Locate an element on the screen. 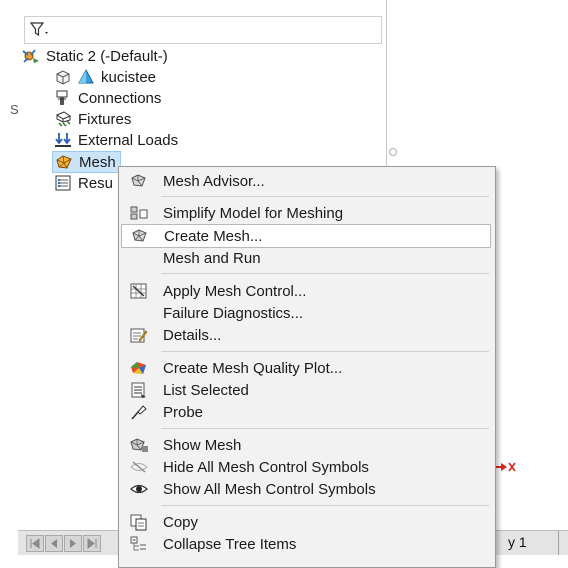 Image resolution: width=568 pixels, height=568 pixels. menu-item-label: Collapse Tree Items is located at coordinates (230, 544).